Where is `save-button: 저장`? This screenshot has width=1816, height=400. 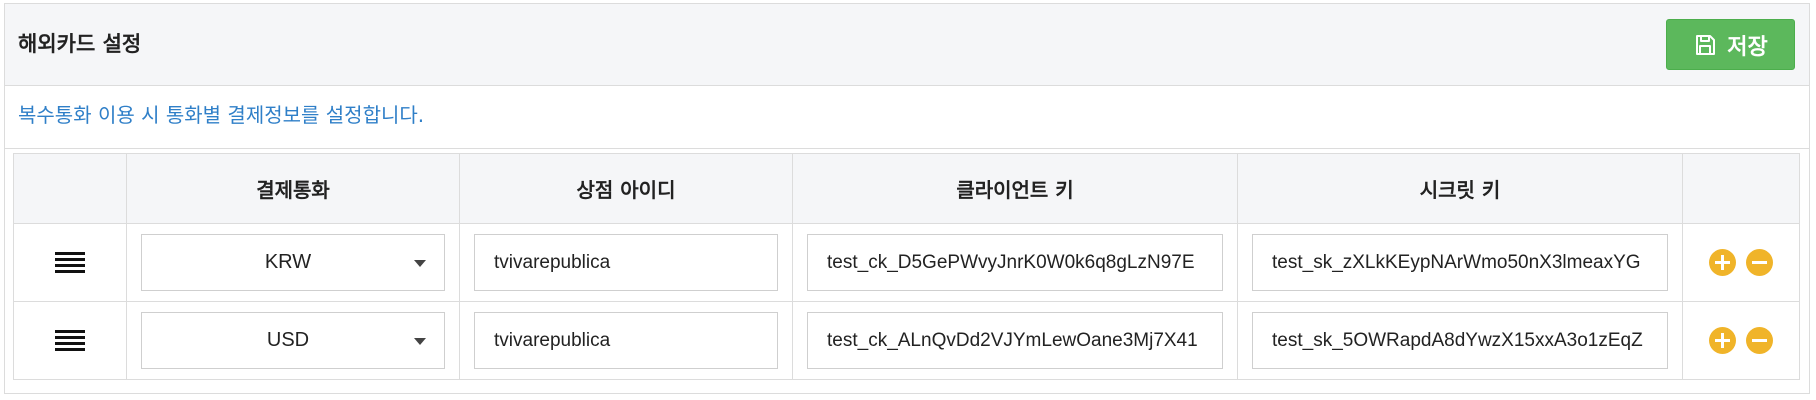
save-button: 저장 is located at coordinates (1730, 44).